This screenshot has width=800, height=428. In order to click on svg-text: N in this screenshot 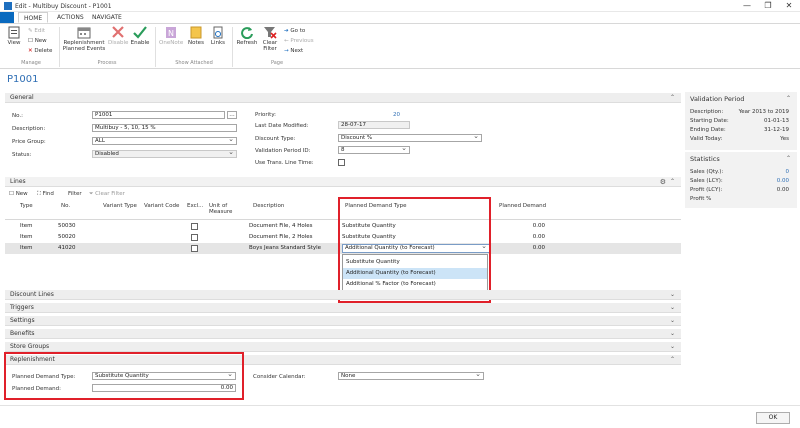, I will do `click(171, 33)`.